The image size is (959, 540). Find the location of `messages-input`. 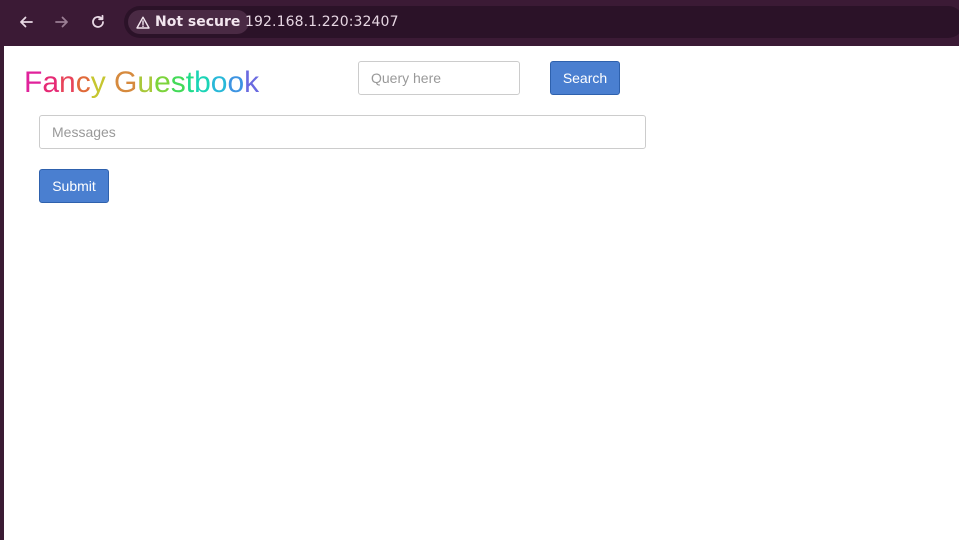

messages-input is located at coordinates (342, 132).